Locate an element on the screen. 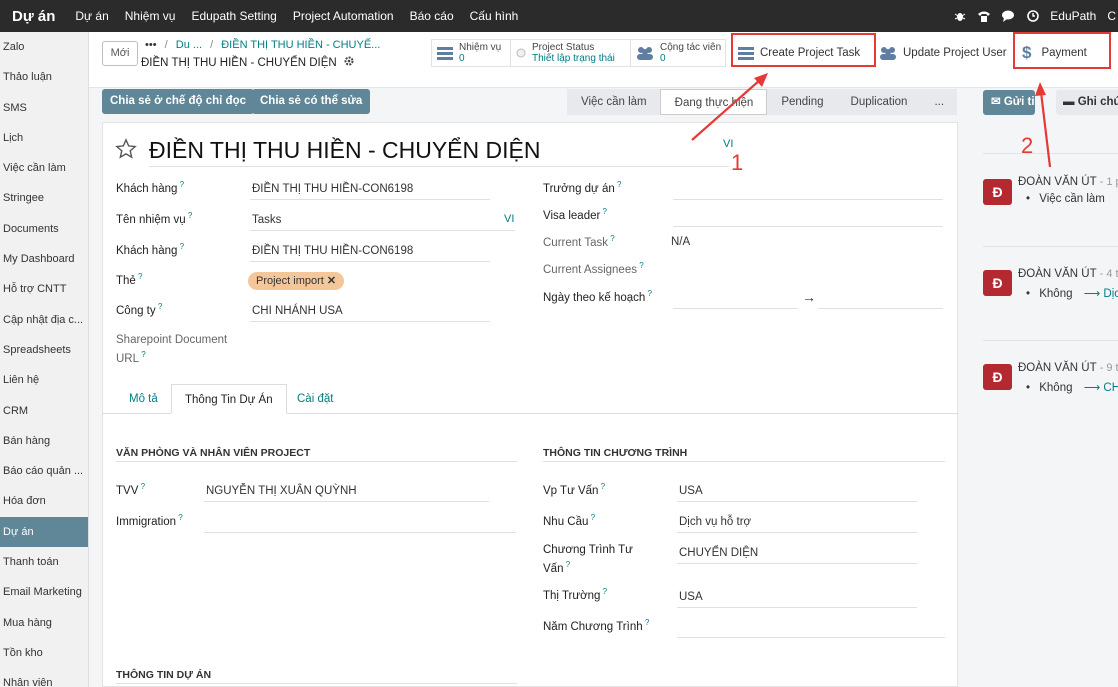  send-message-button: ✉ Gửi tin is located at coordinates (1009, 102).